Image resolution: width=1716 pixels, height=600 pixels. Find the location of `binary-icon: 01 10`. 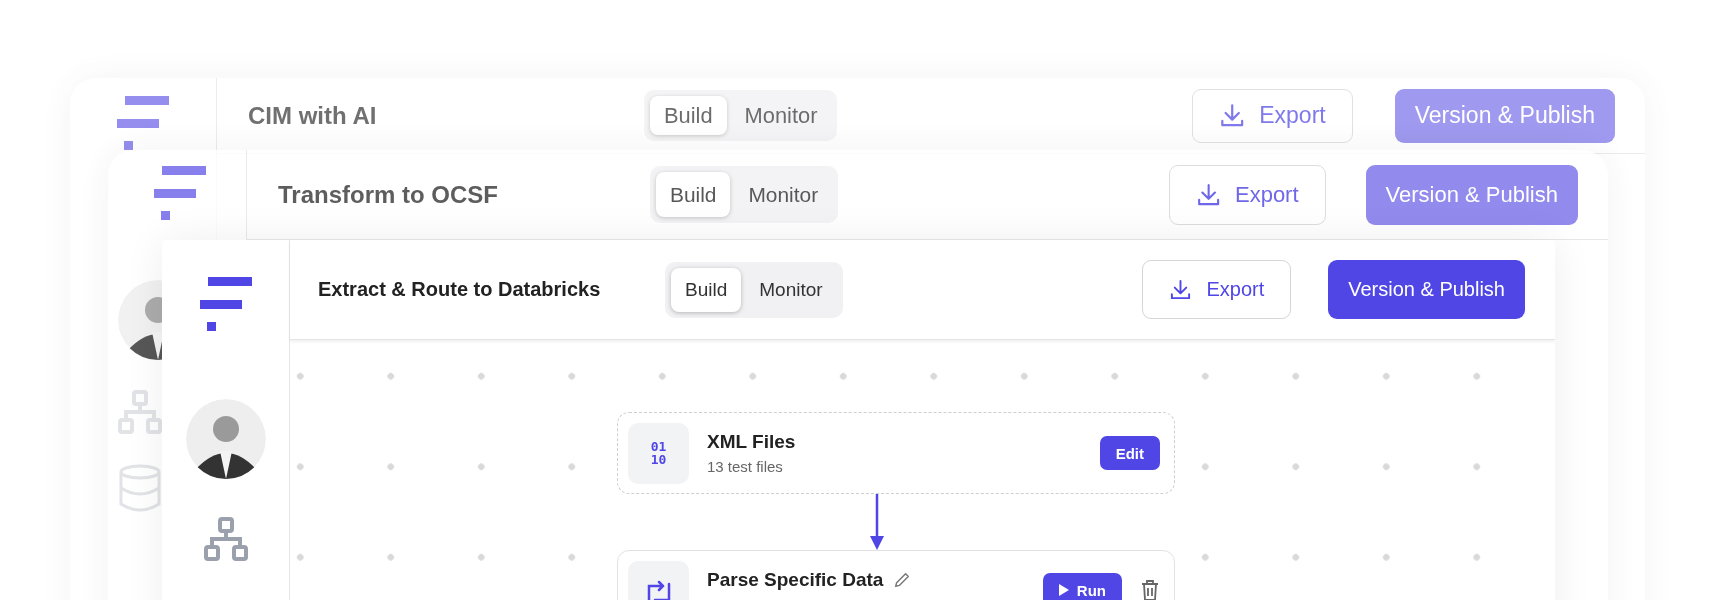

binary-icon: 01 10 is located at coordinates (658, 453).